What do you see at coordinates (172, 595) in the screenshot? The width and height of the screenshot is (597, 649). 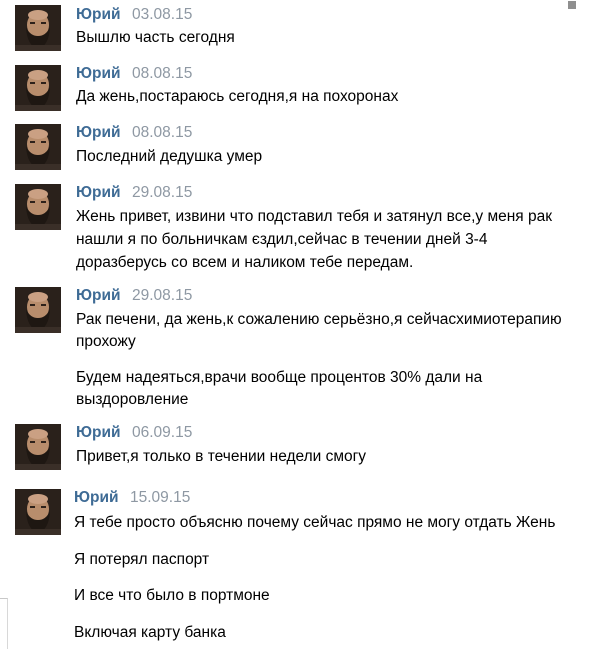 I see `message-text: И все что было в портмоне` at bounding box center [172, 595].